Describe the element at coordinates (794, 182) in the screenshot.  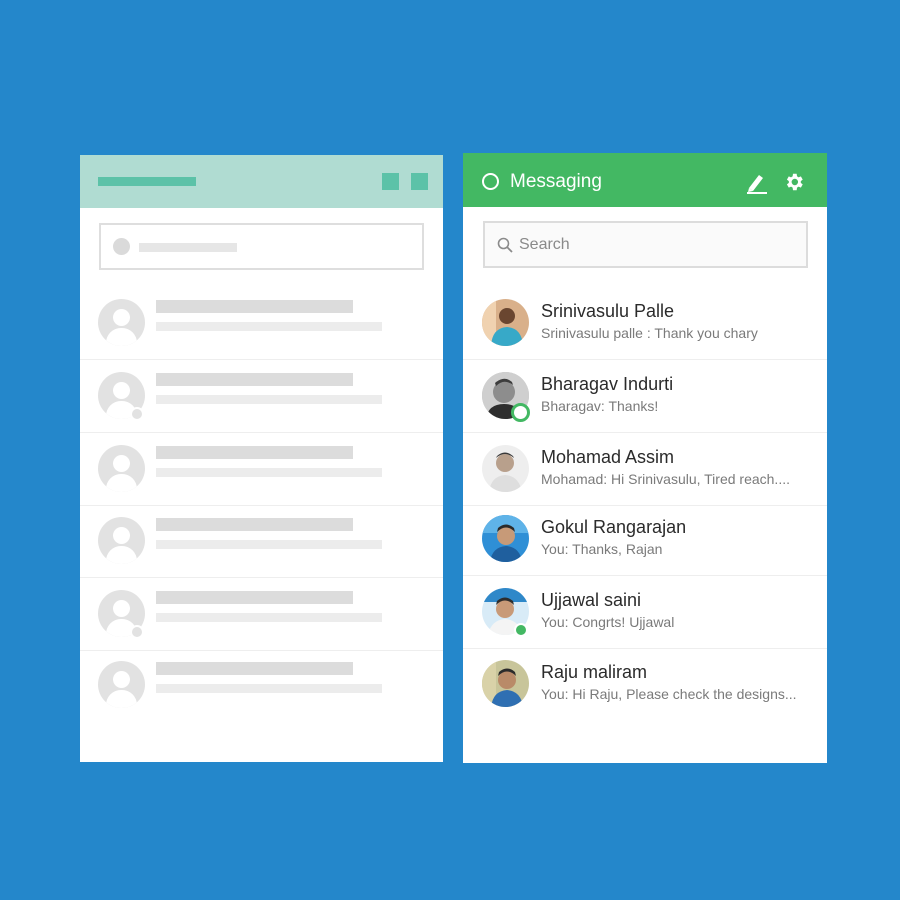
I see `gear-icon` at that location.